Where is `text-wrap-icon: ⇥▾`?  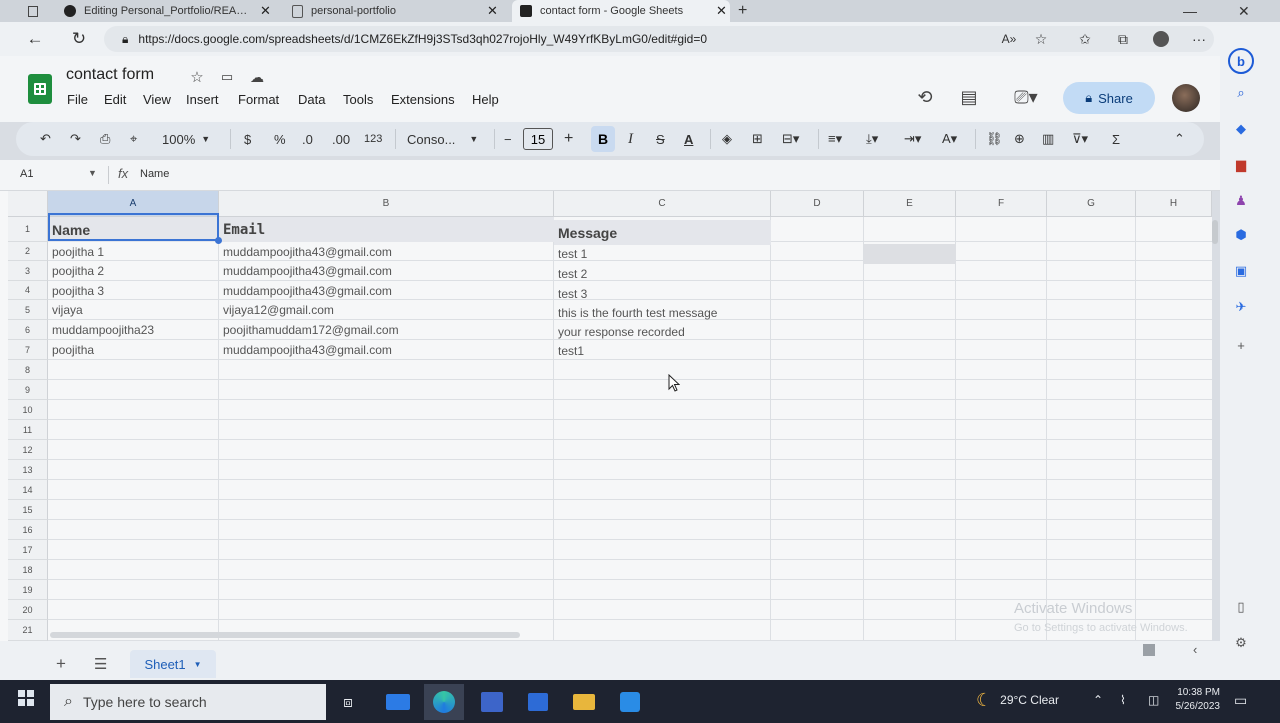 text-wrap-icon: ⇥▾ is located at coordinates (912, 139).